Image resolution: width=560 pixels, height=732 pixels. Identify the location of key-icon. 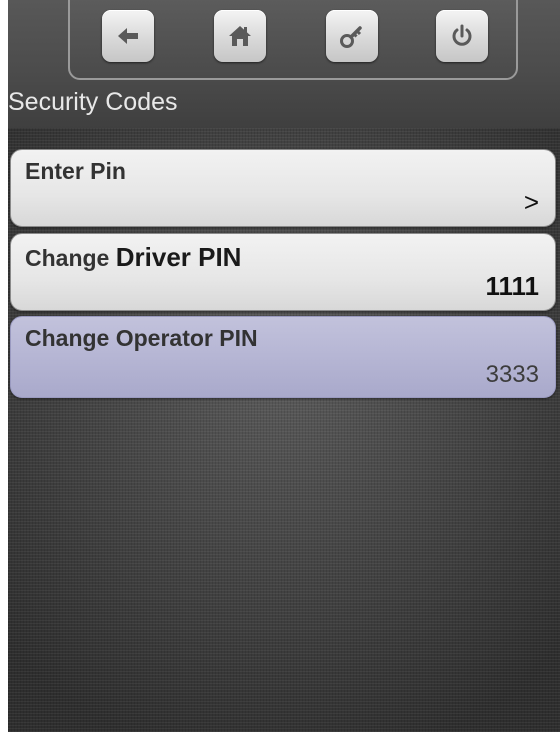
(351, 37).